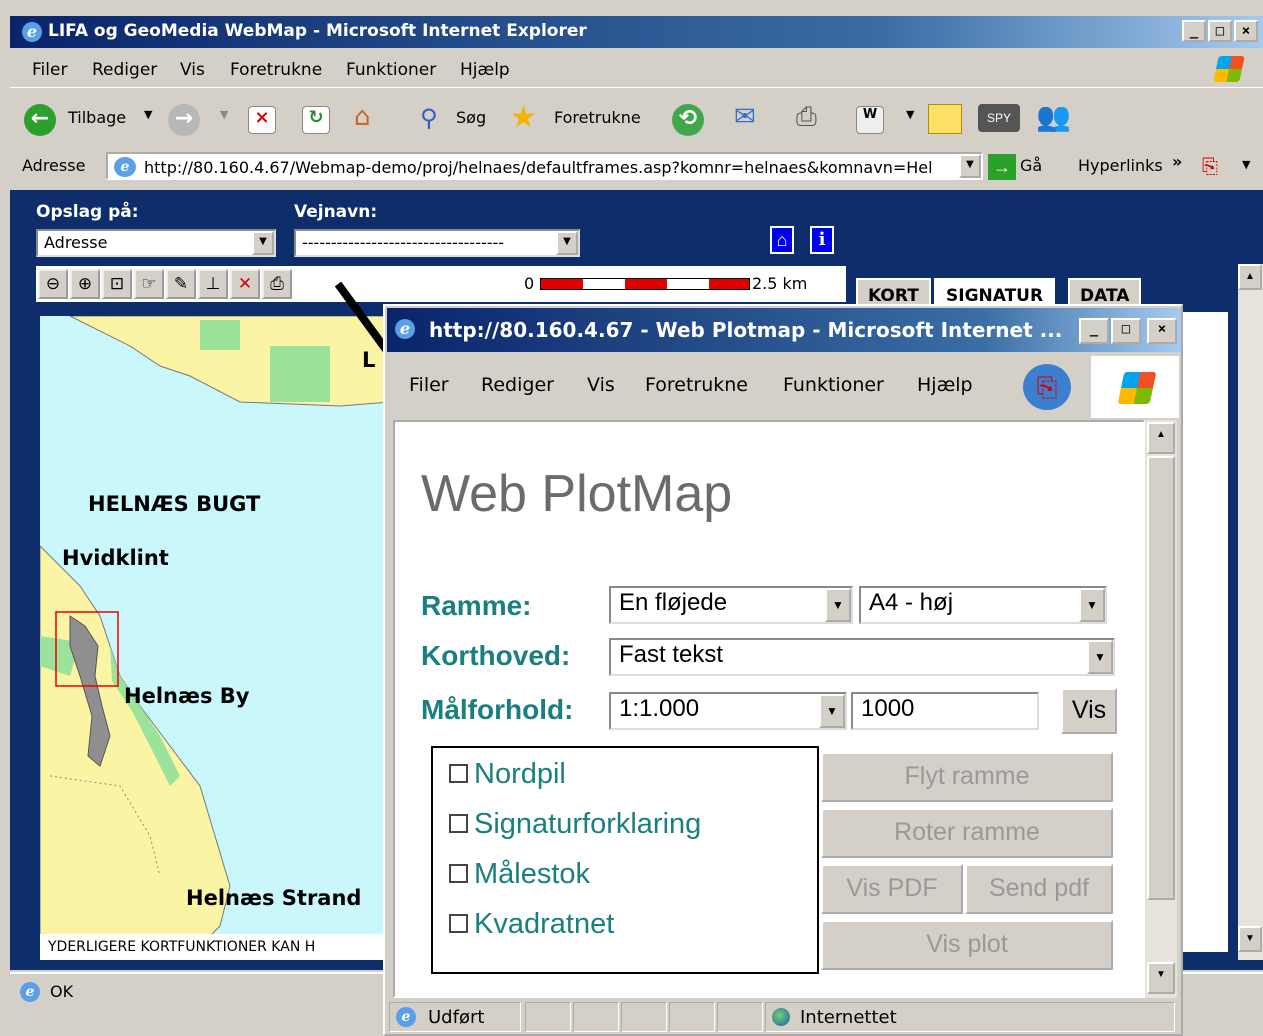  Describe the element at coordinates (523, 117) in the screenshot. I see `favorites-star-icon: ★` at that location.